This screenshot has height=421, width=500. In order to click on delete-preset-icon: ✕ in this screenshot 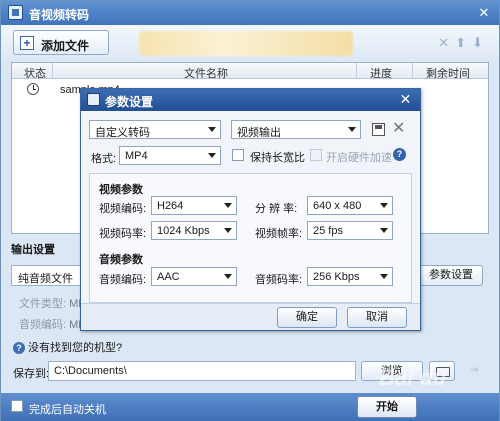, I will do `click(398, 129)`.